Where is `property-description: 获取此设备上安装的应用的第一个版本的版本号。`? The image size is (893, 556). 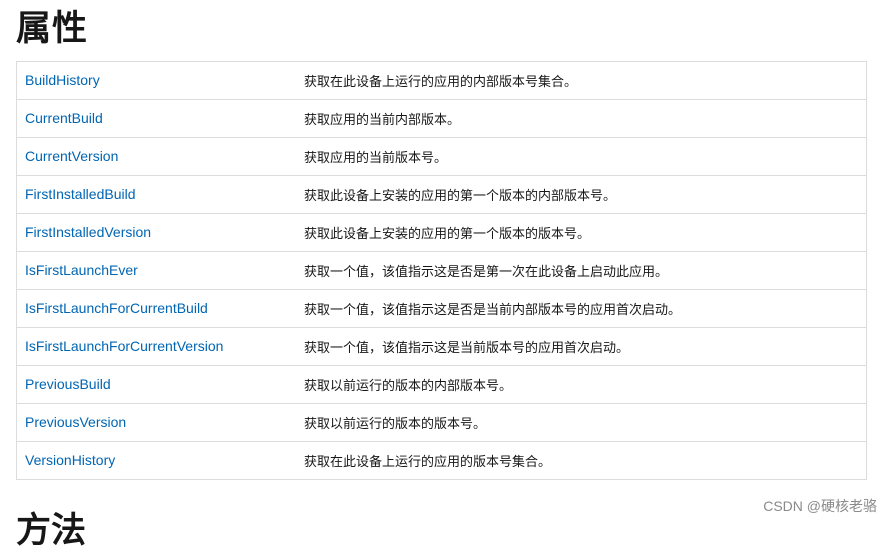 property-description: 获取此设备上安装的应用的第一个版本的版本号。 is located at coordinates (581, 232).